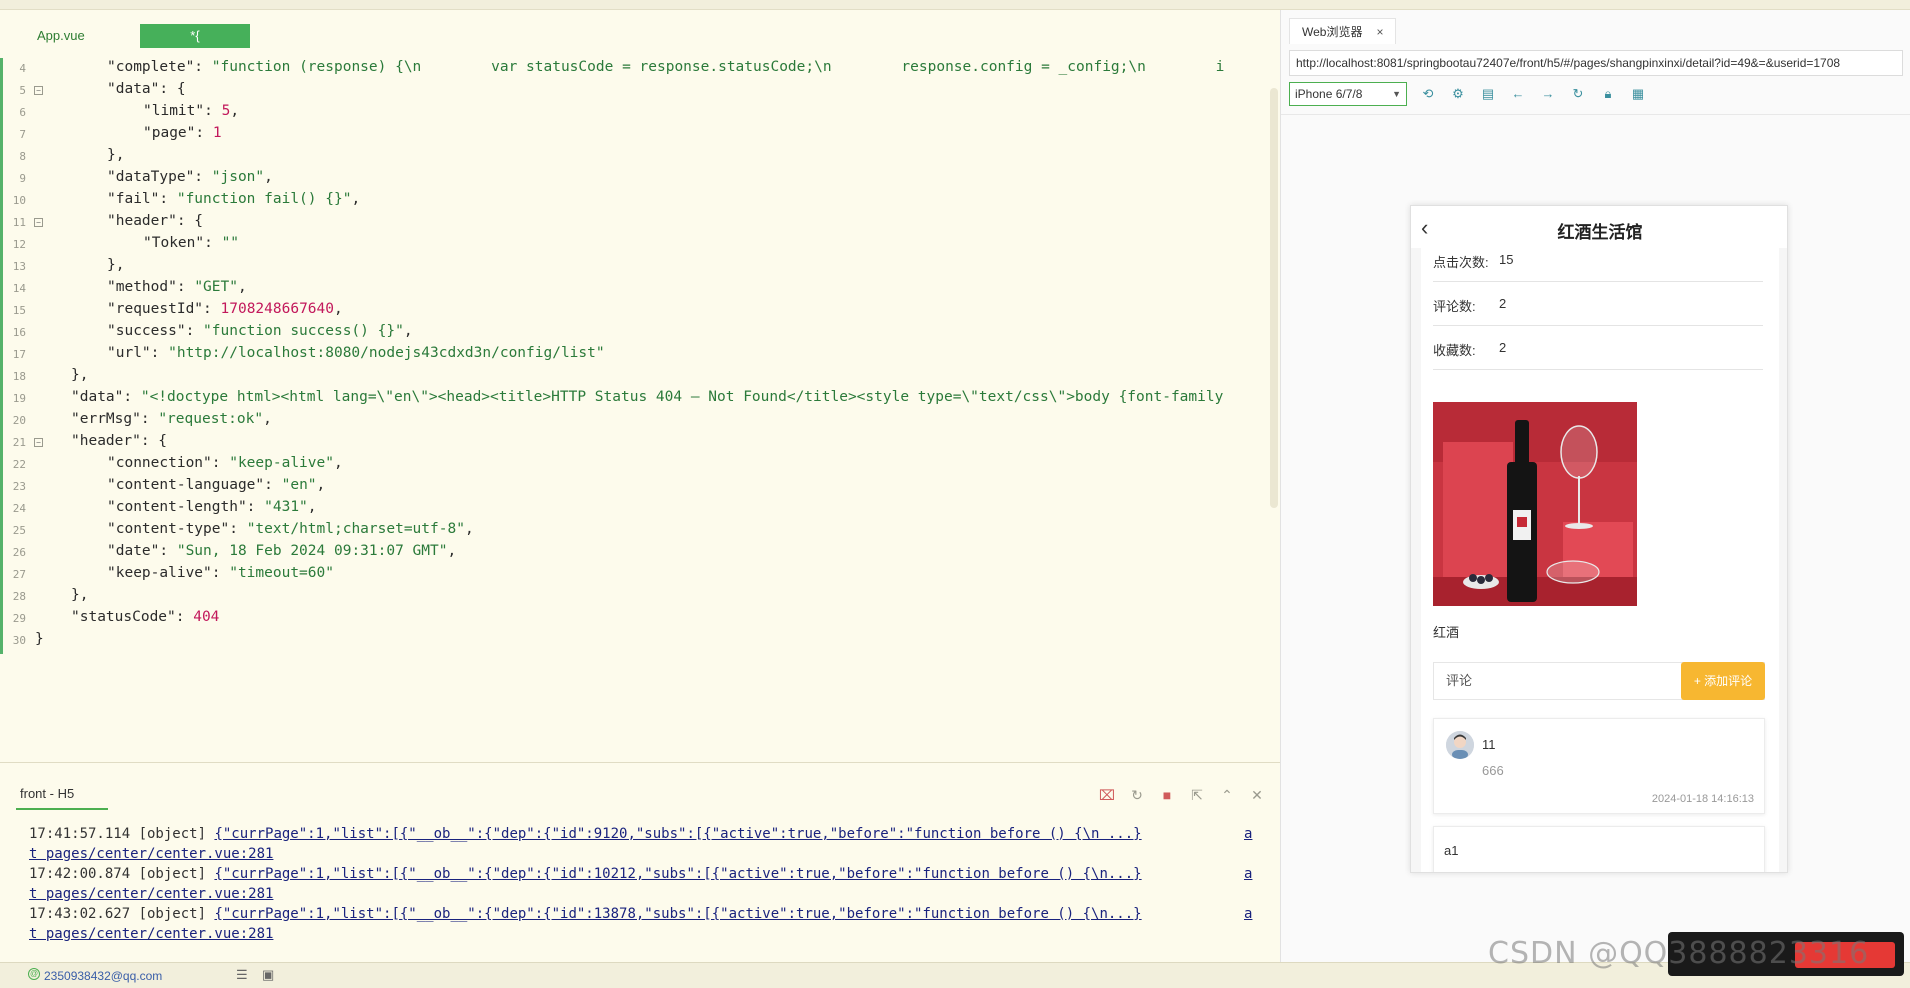  Describe the element at coordinates (268, 975) in the screenshot. I see `terminal-icon: ▣` at that location.